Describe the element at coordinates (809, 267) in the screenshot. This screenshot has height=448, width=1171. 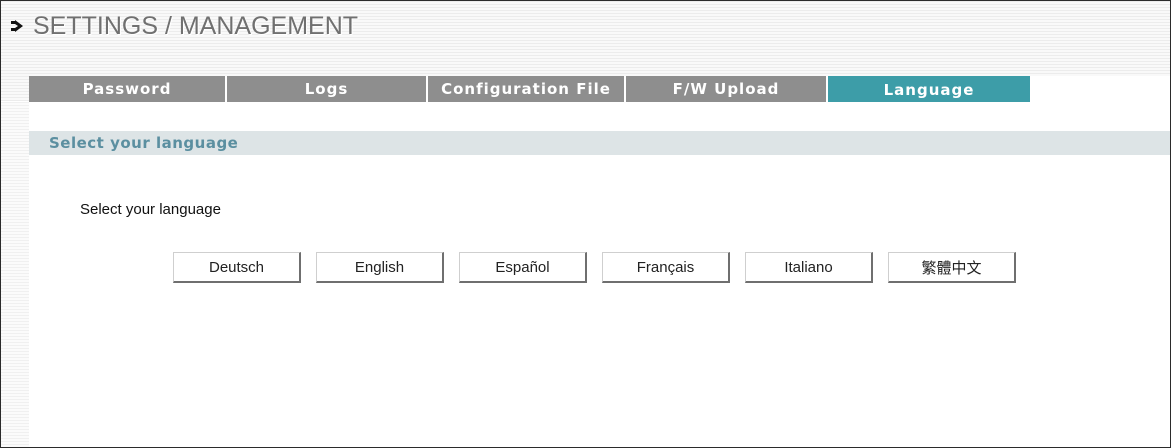
I see `language-button-italiano: Italiano` at that location.